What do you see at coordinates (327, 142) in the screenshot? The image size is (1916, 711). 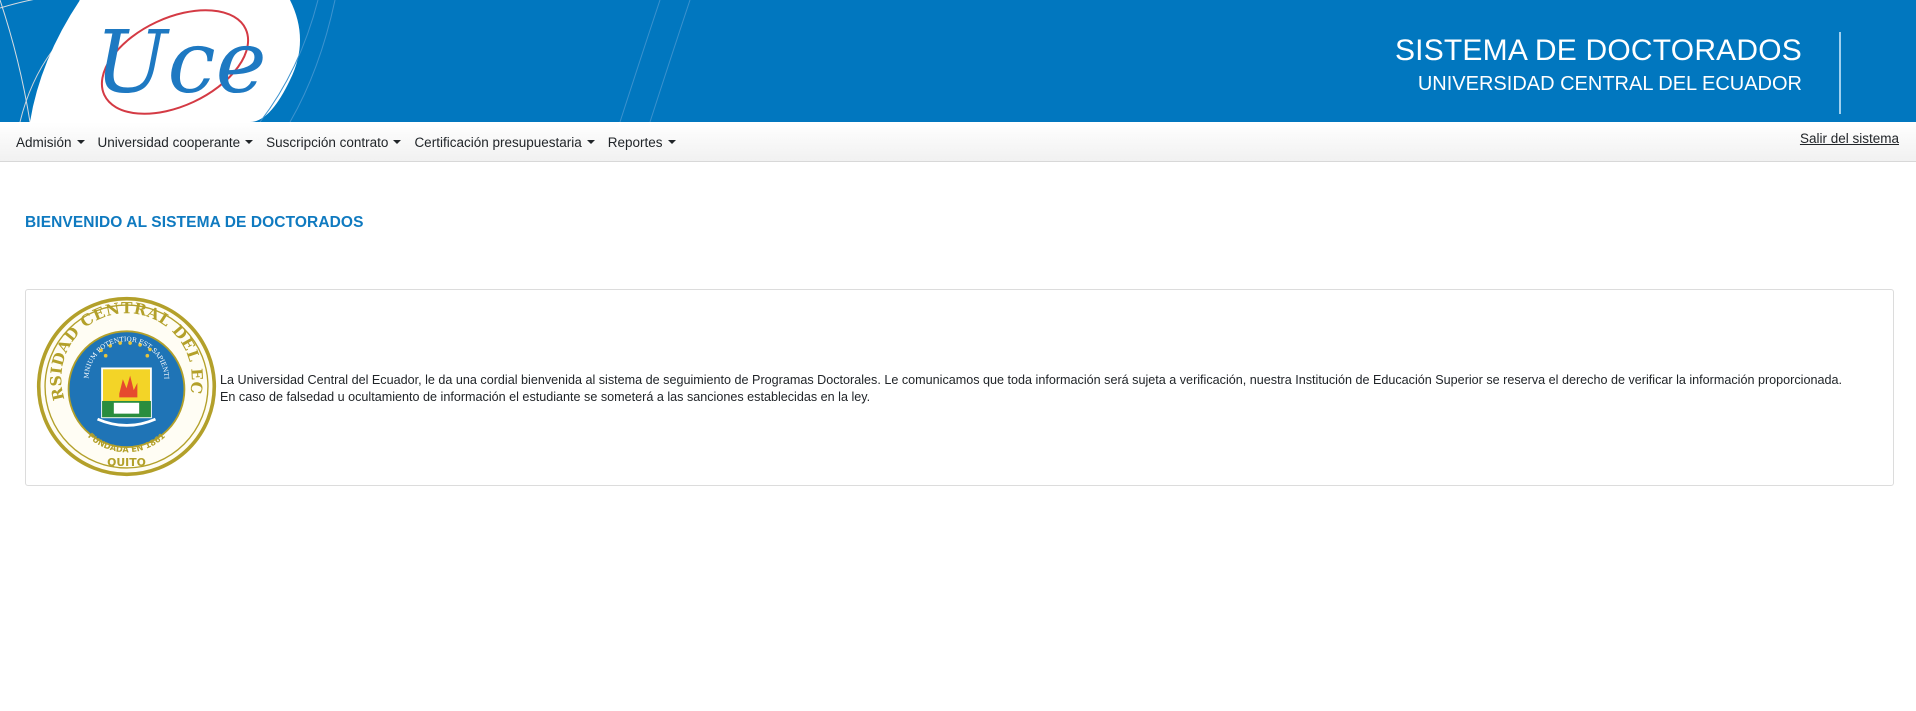 I see `nav-item-label: Suscripción contrato` at bounding box center [327, 142].